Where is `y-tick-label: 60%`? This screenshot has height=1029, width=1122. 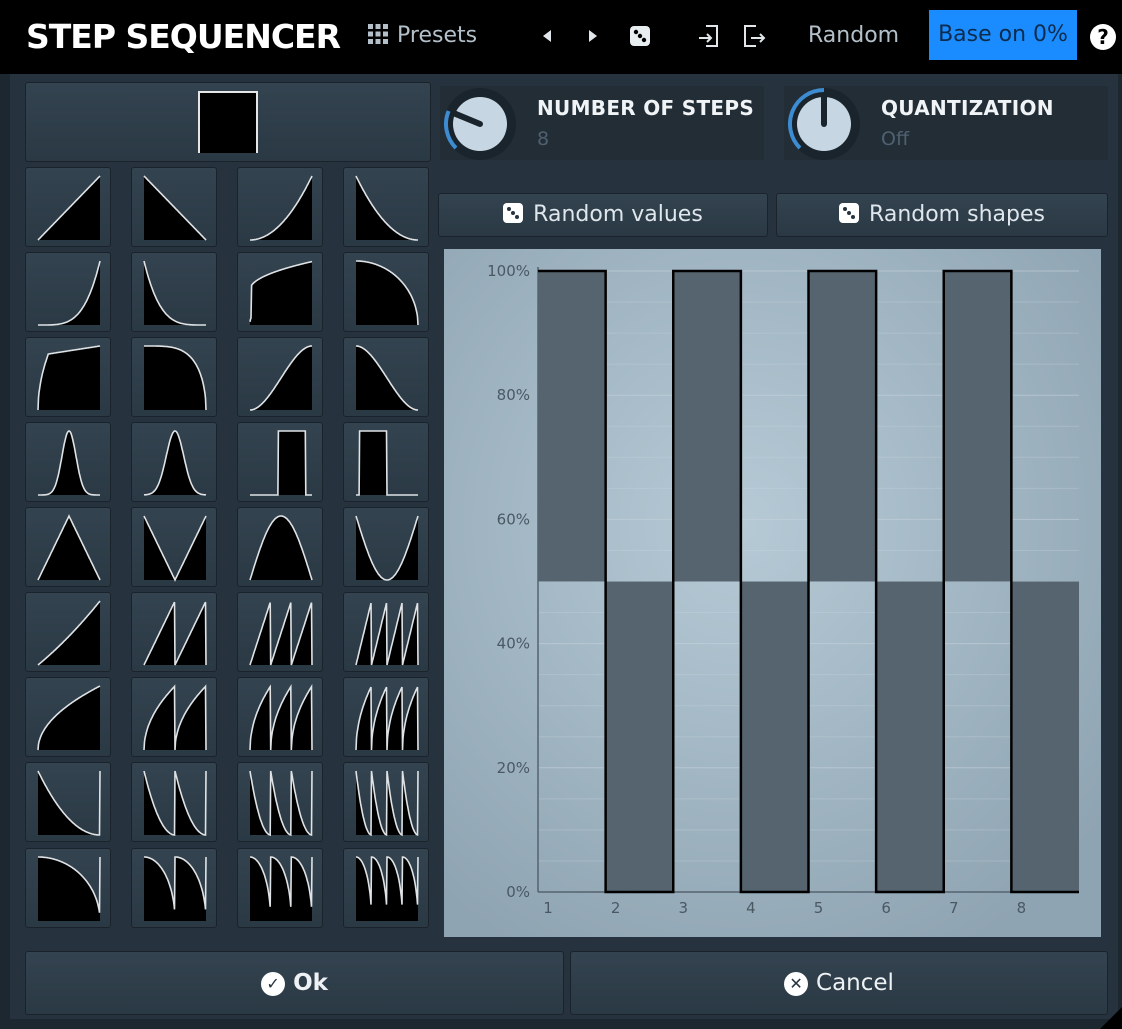 y-tick-label: 60% is located at coordinates (513, 519).